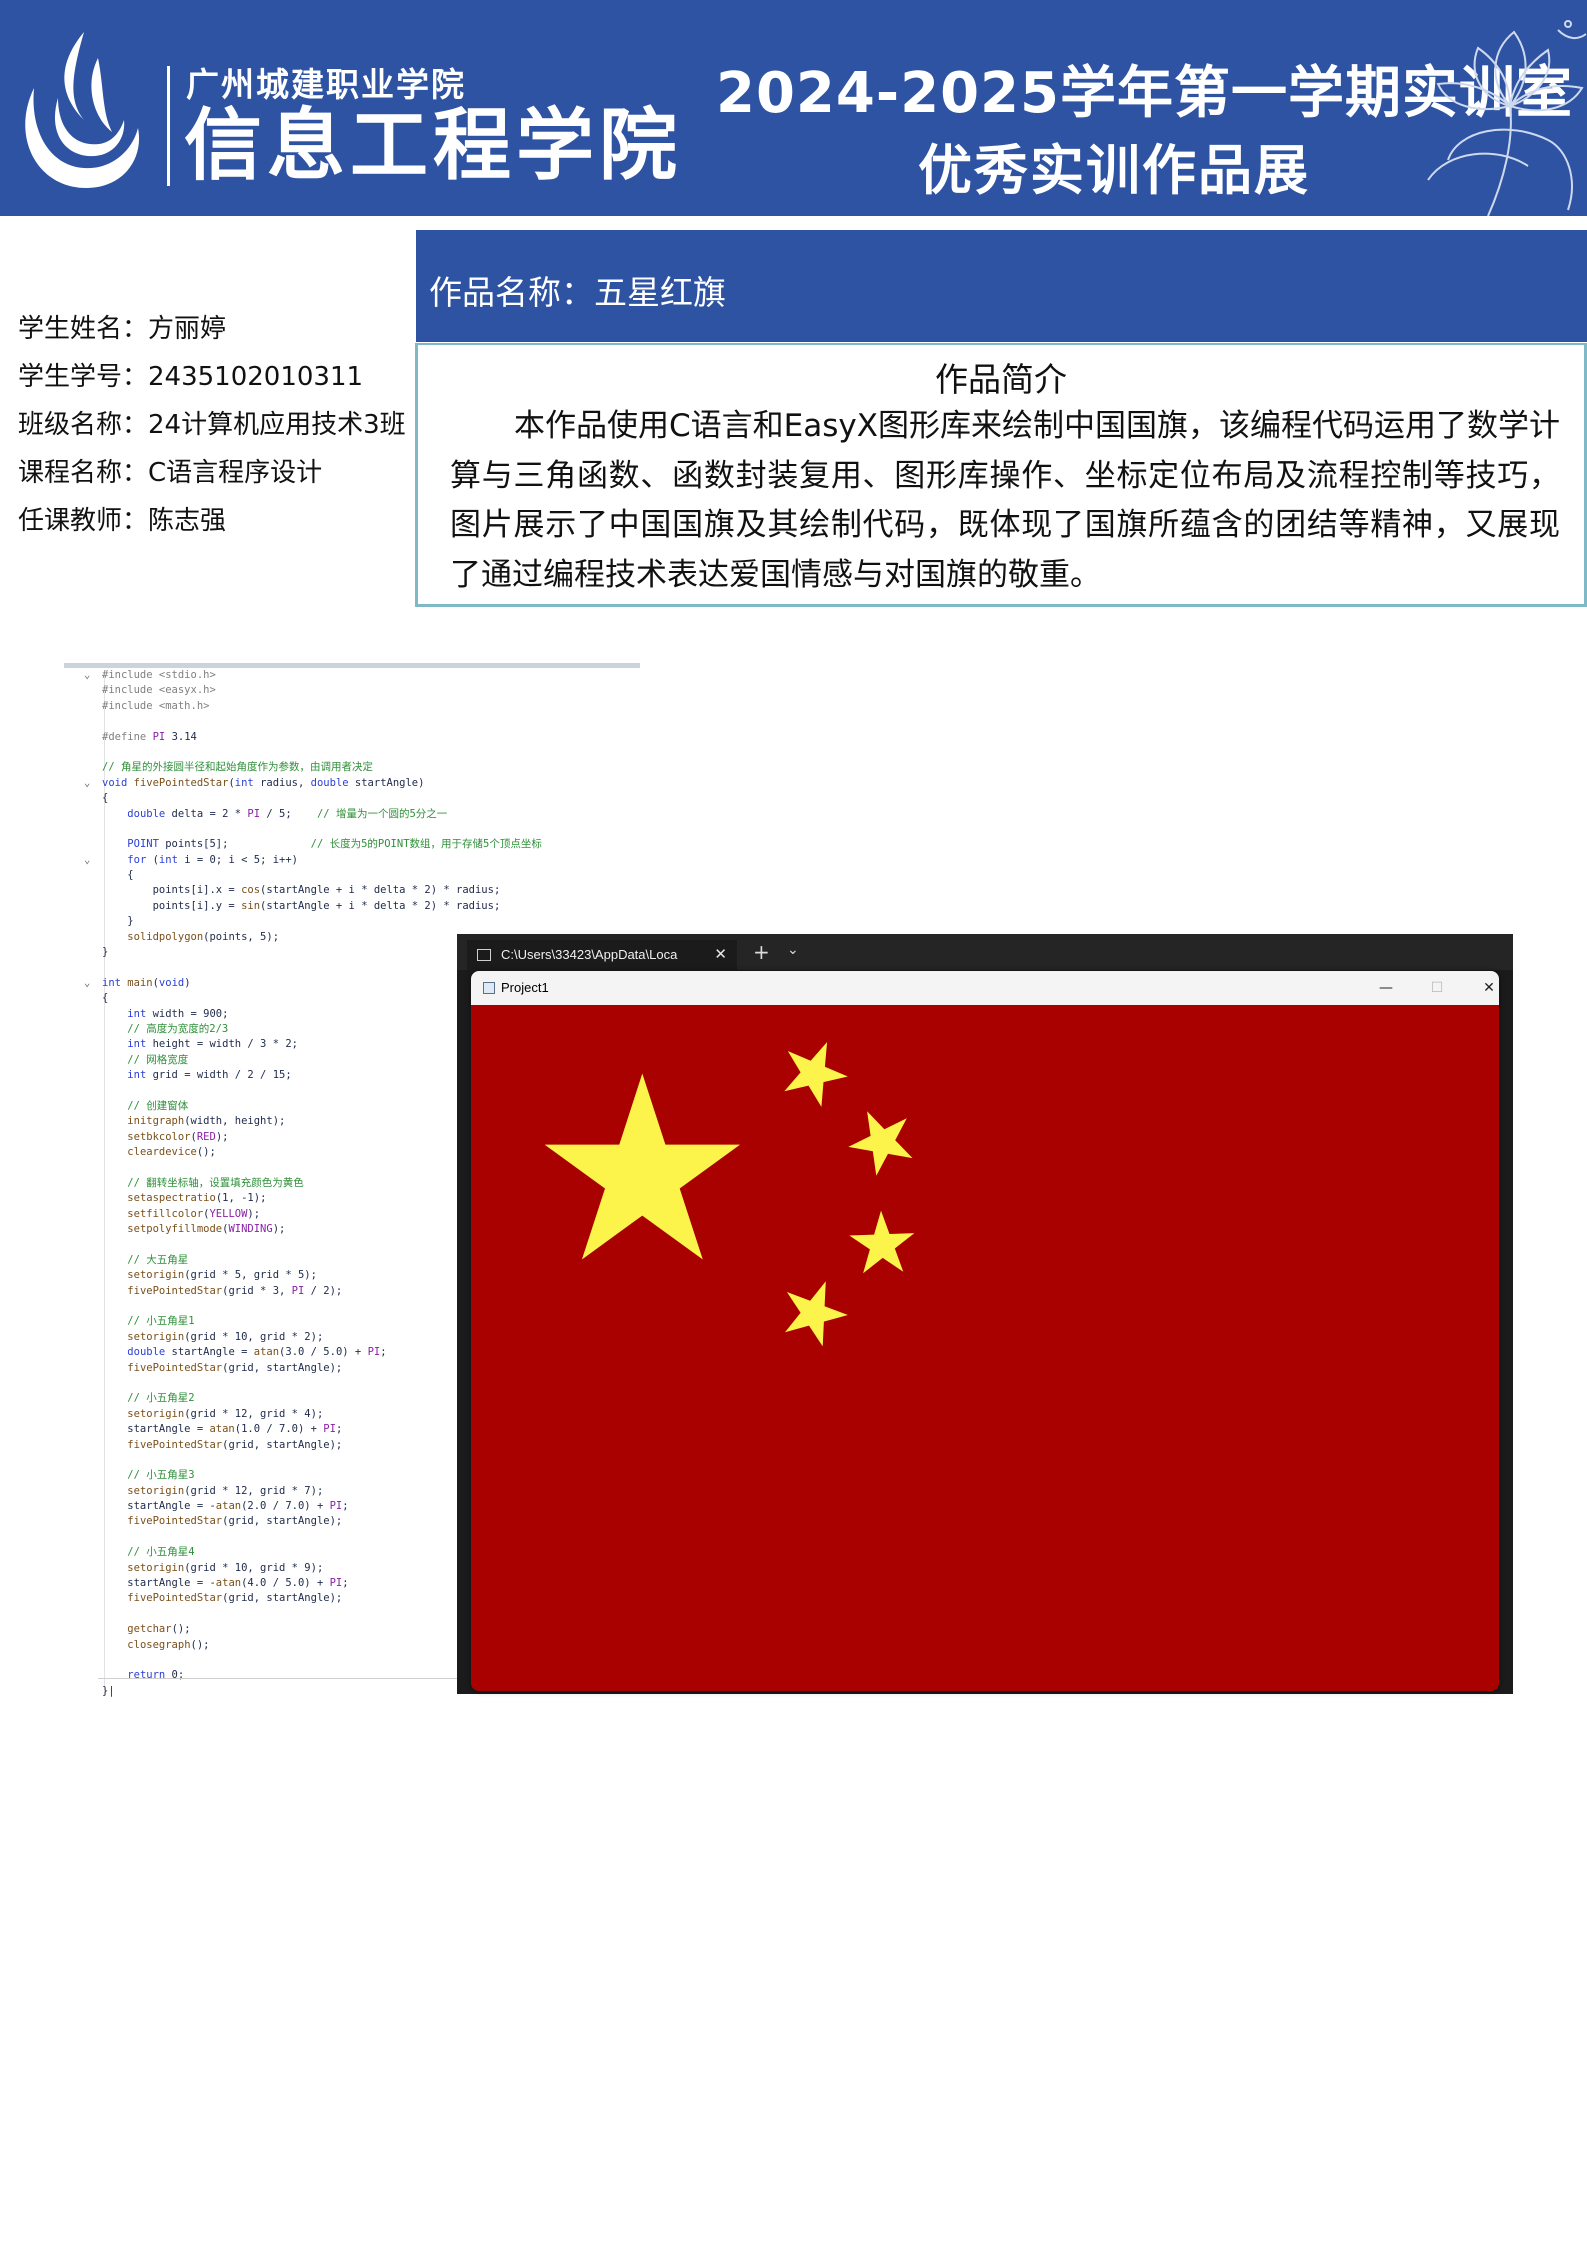  What do you see at coordinates (161, 1552) in the screenshot?
I see `code-text: // 小五角星4` at bounding box center [161, 1552].